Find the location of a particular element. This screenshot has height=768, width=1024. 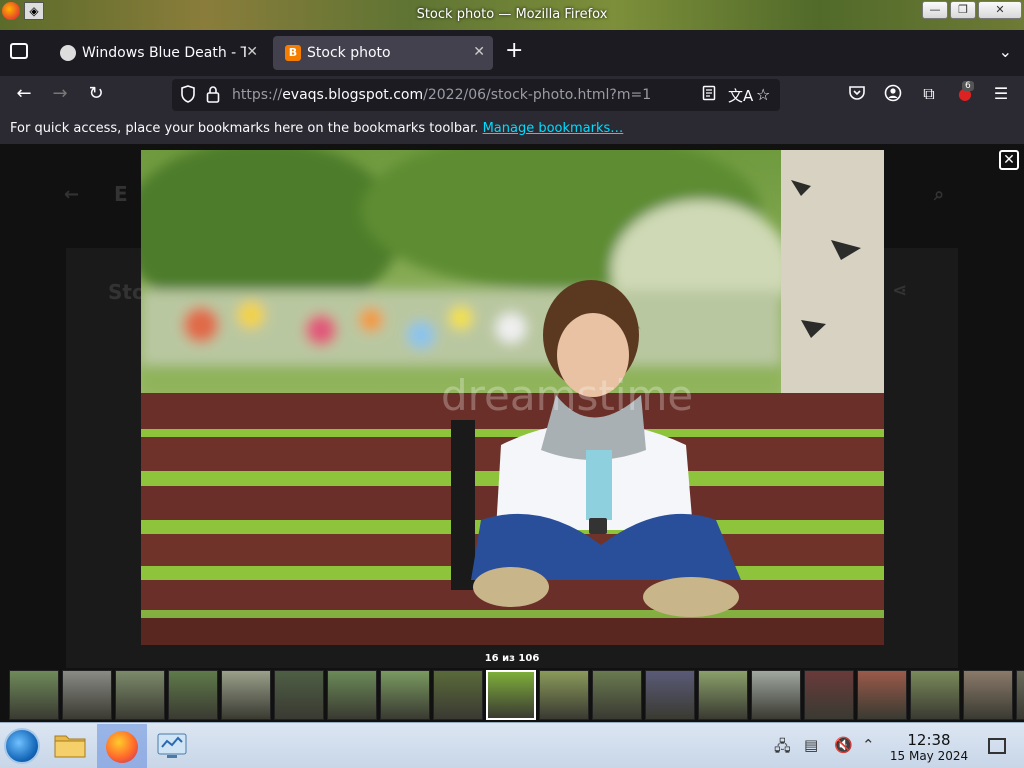

close-window-button: ✕ is located at coordinates (1000, 10).